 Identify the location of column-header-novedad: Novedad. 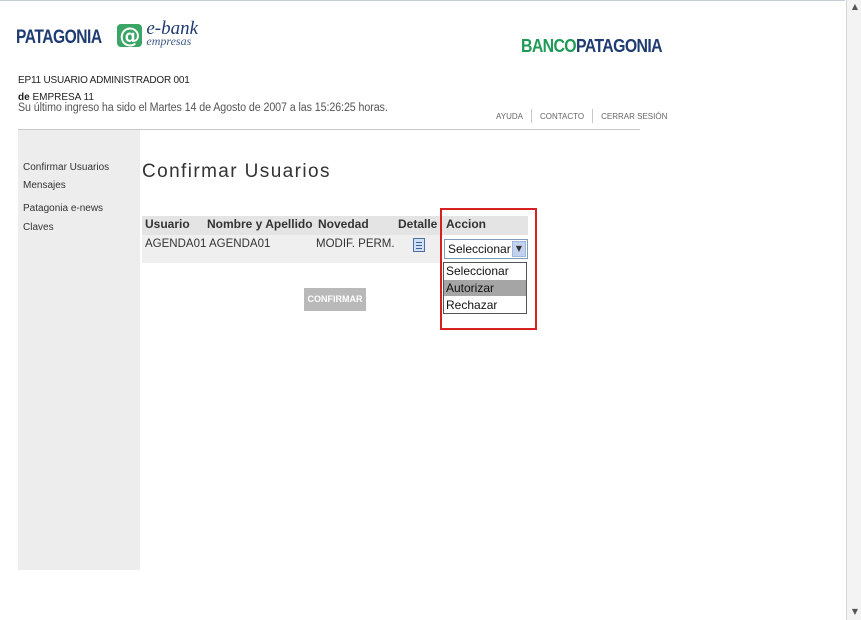
(343, 224).